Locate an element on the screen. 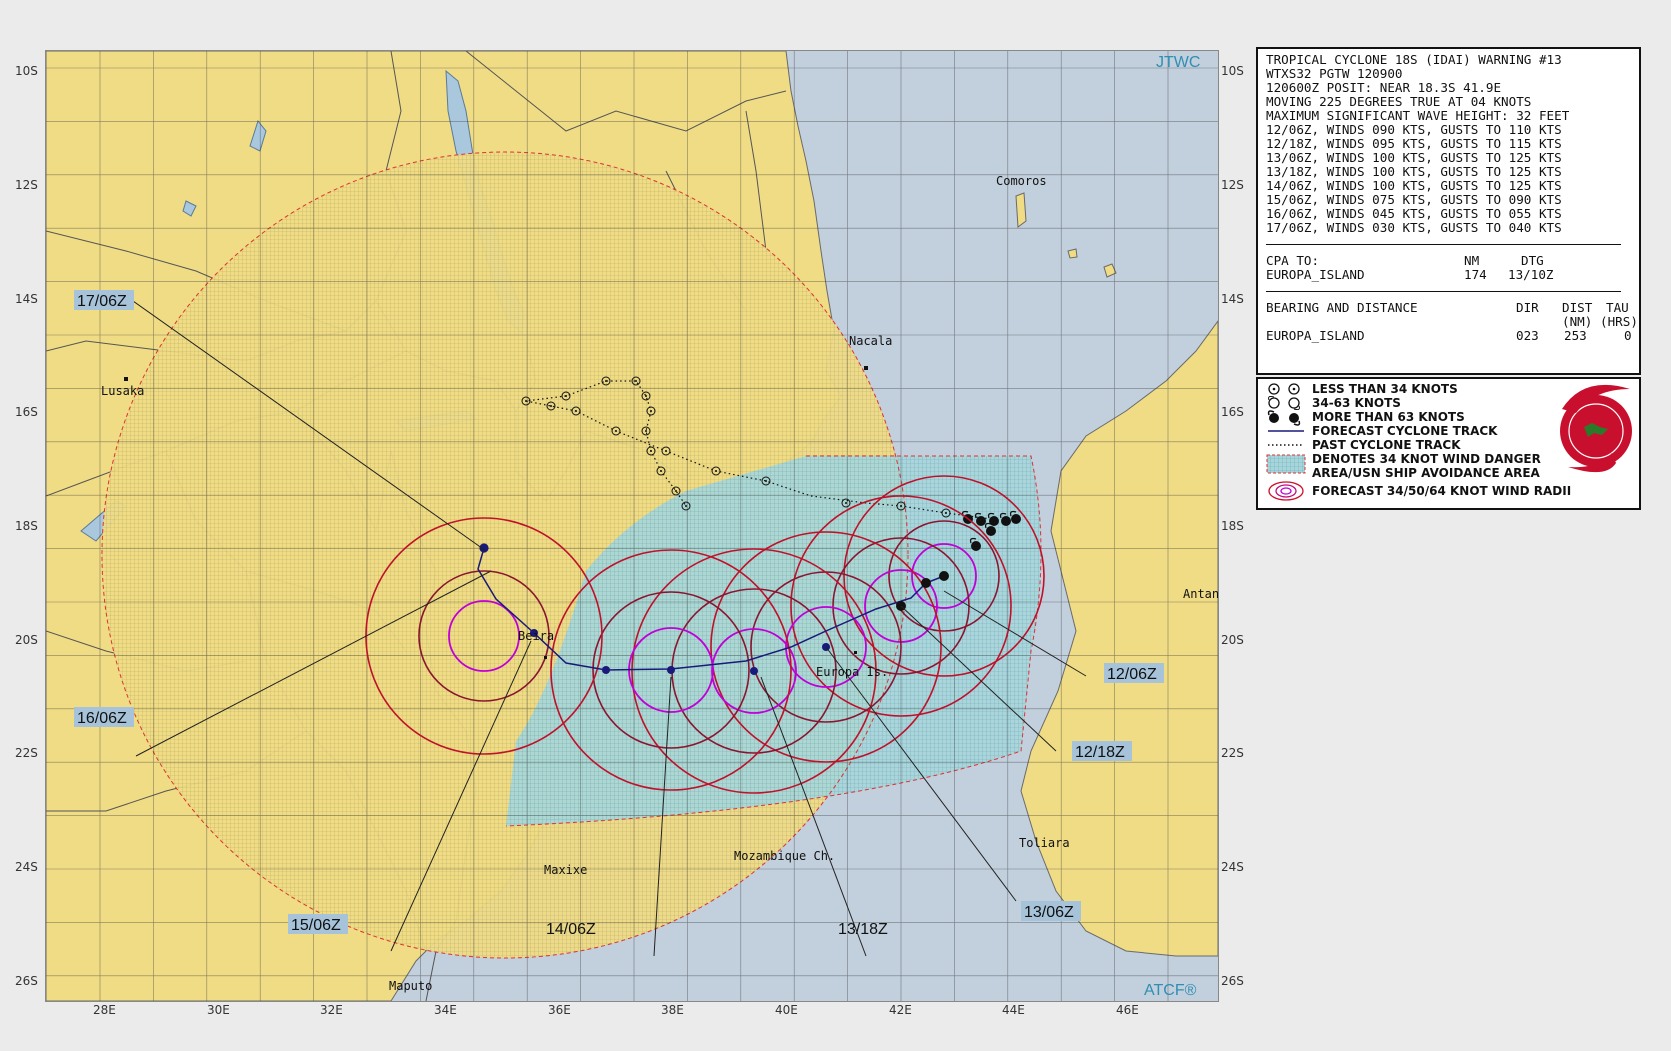 This screenshot has width=1671, height=1051. forecast-wind-line: 13/06Z, WINDS 100 KTS, GUSTS TO 125 KTS is located at coordinates (1414, 157).